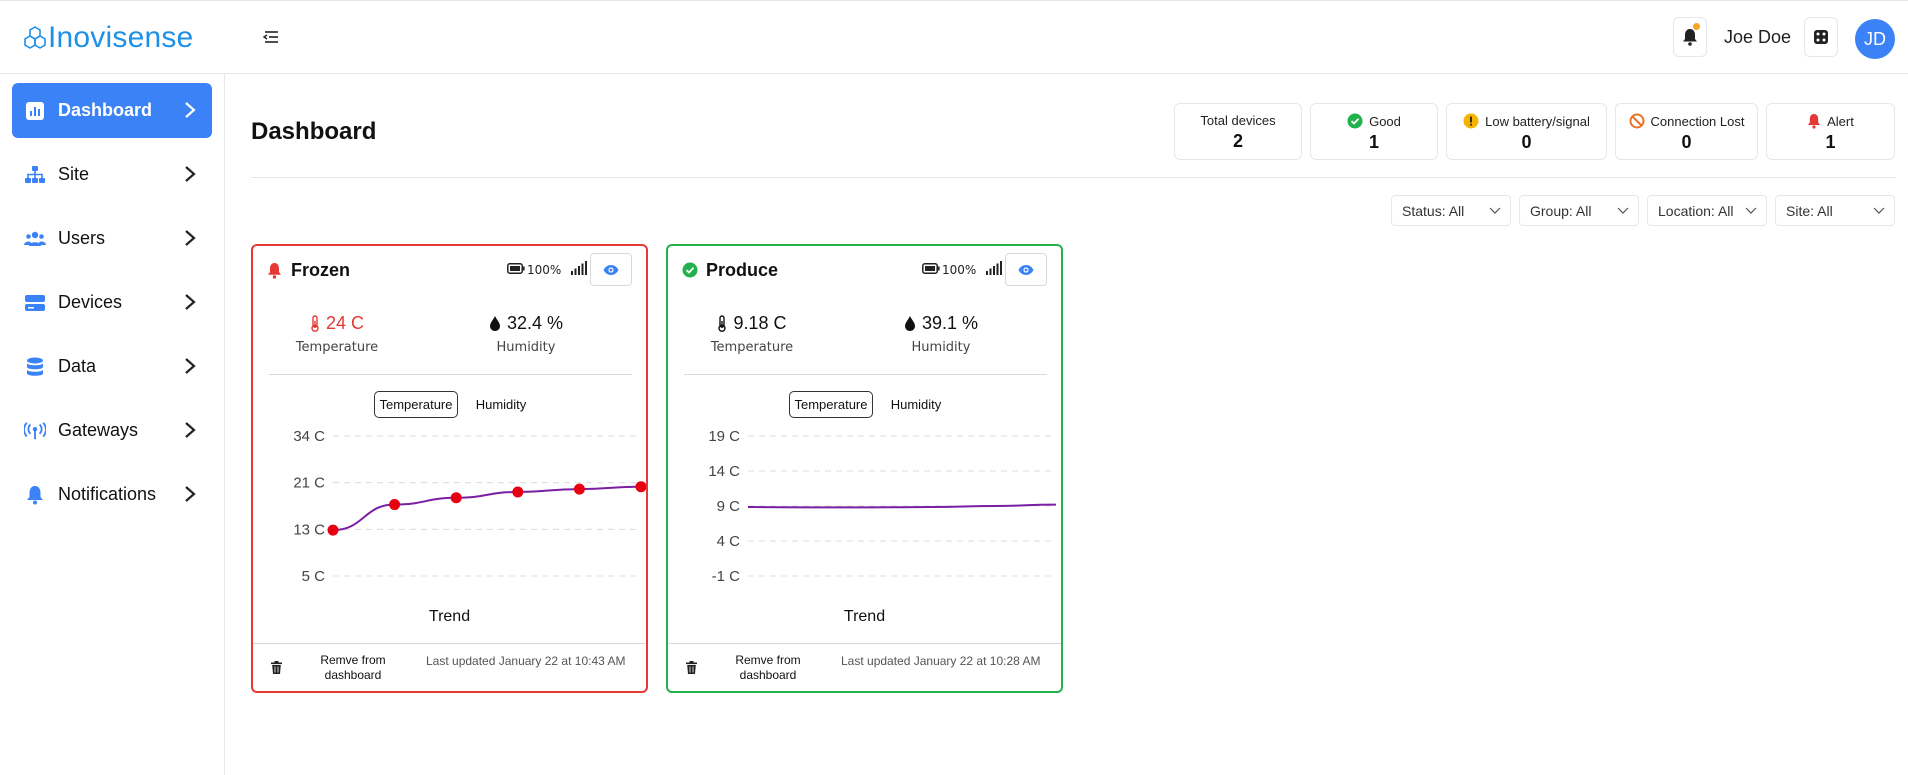 The height and width of the screenshot is (775, 1908). What do you see at coordinates (954, 37) in the screenshot?
I see `top-header: Inovisense Joe Doe JD` at bounding box center [954, 37].